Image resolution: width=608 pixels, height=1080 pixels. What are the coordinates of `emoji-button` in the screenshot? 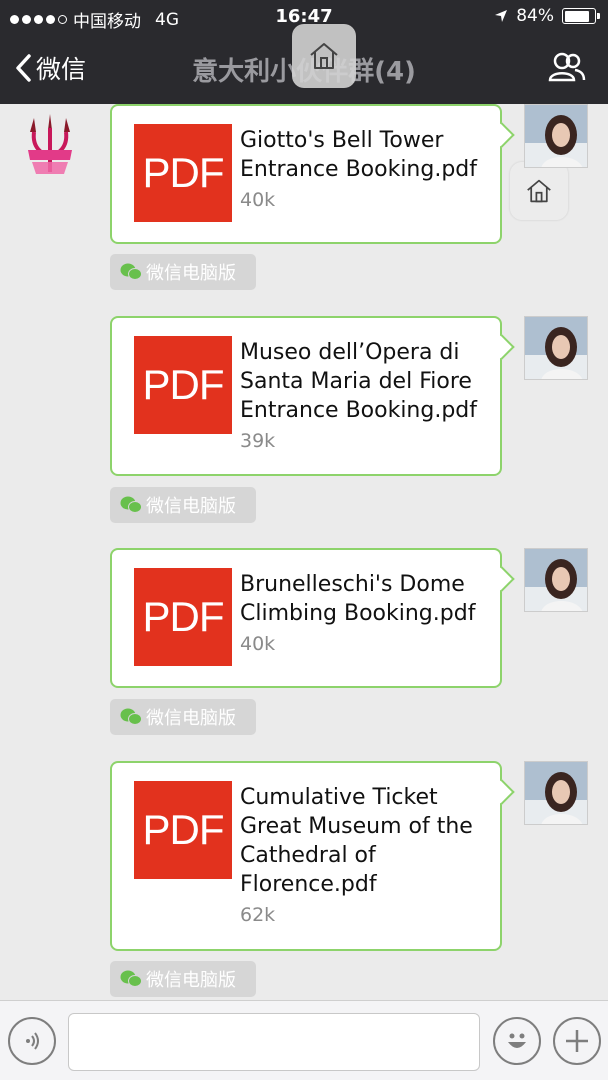 It's located at (517, 1041).